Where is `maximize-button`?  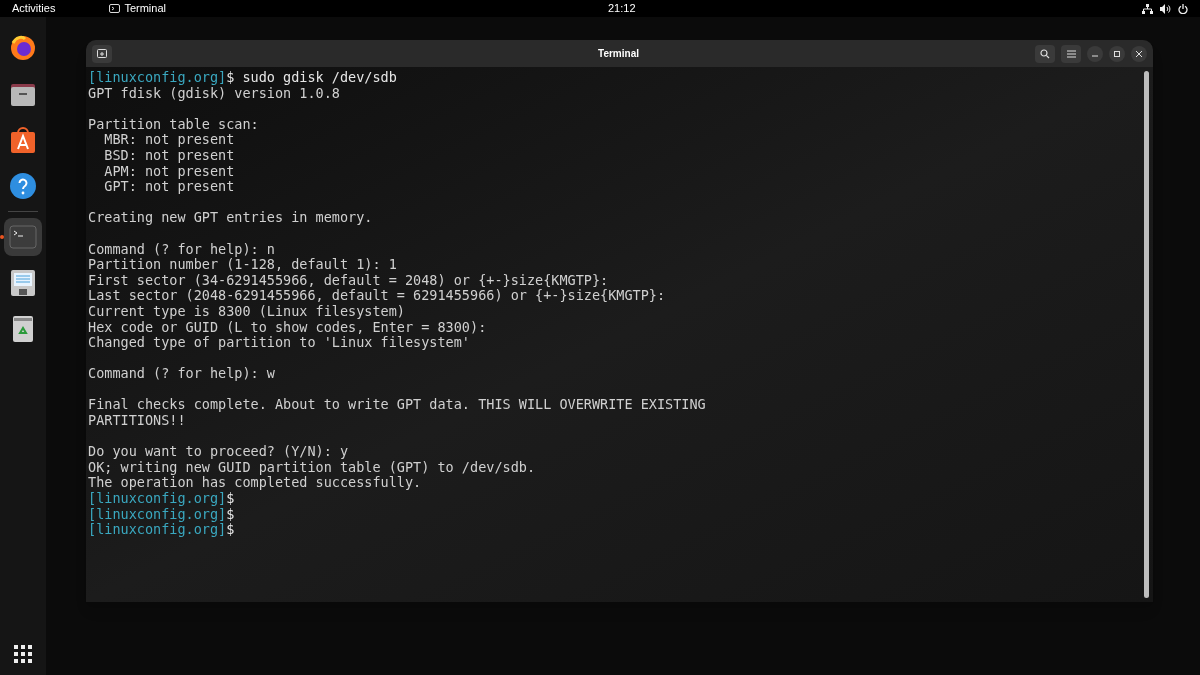 maximize-button is located at coordinates (1117, 53).